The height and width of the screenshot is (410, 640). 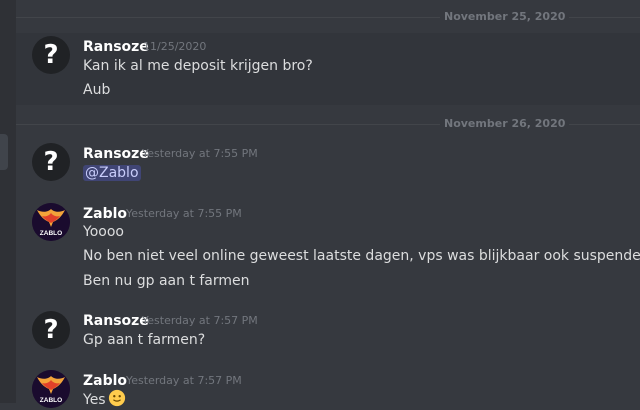 What do you see at coordinates (198, 66) in the screenshot?
I see `message-text: Kan ik al me deposit krijgen bro?` at bounding box center [198, 66].